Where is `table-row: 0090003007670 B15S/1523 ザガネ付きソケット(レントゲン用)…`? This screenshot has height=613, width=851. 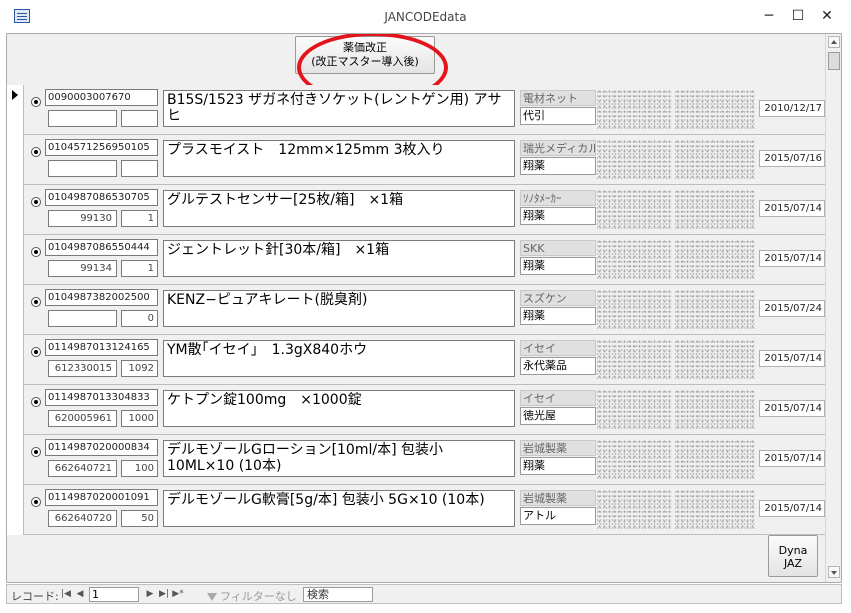 table-row: 0090003007670 B15S/1523 ザガネ付きソケット(レントゲン用)… is located at coordinates (416, 110).